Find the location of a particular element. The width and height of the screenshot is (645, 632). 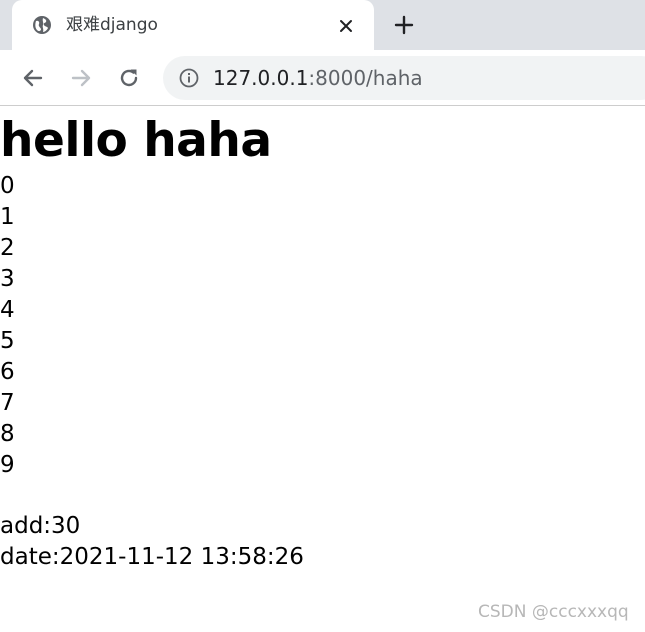

url-path: :8000/haha is located at coordinates (365, 78).